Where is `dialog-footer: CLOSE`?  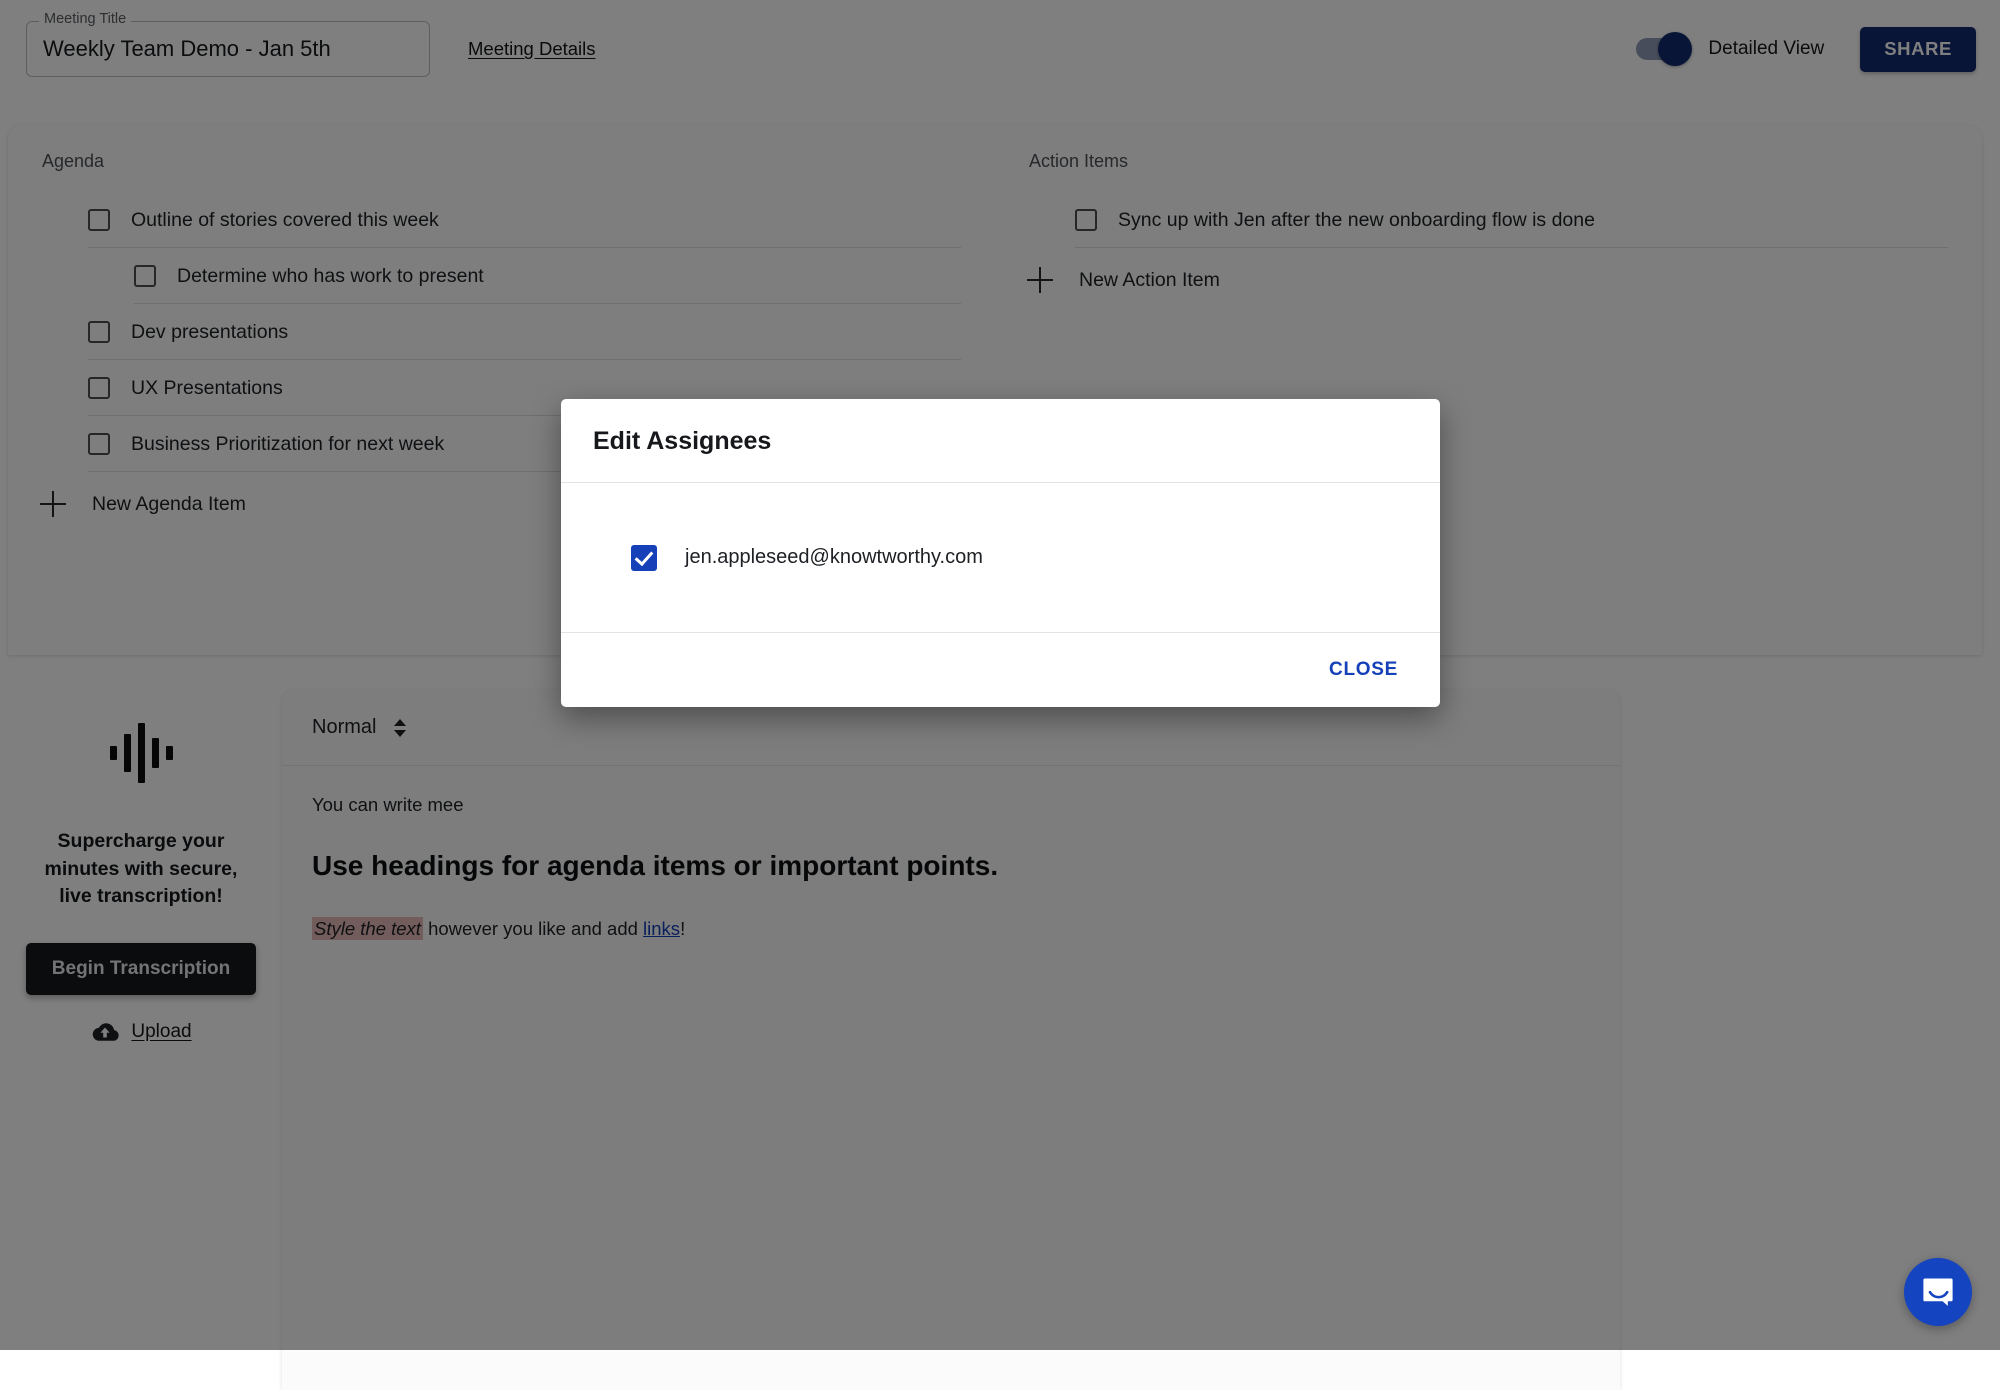
dialog-footer: CLOSE is located at coordinates (1000, 670).